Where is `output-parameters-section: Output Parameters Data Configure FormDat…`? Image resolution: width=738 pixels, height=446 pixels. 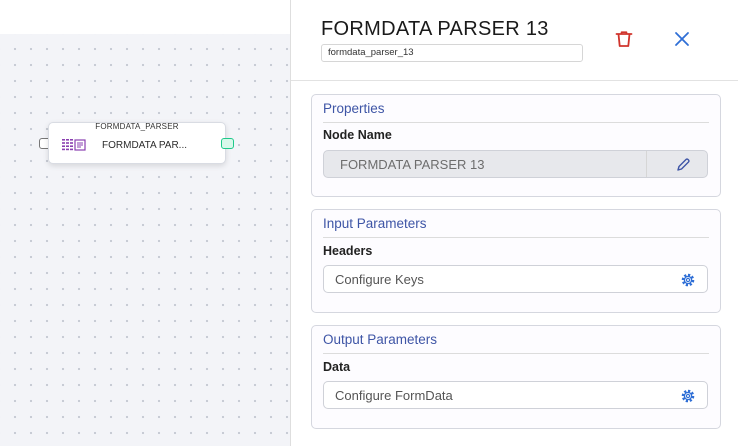
output-parameters-section: Output Parameters Data Configure FormDat… is located at coordinates (516, 377).